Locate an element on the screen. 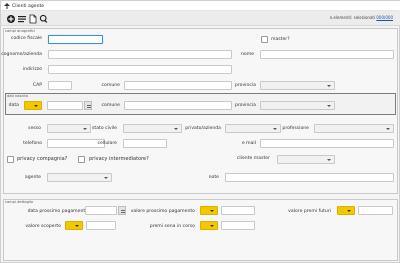 The height and width of the screenshot is (263, 400). privato-azienda-label: privato/azienda is located at coordinates (203, 128).